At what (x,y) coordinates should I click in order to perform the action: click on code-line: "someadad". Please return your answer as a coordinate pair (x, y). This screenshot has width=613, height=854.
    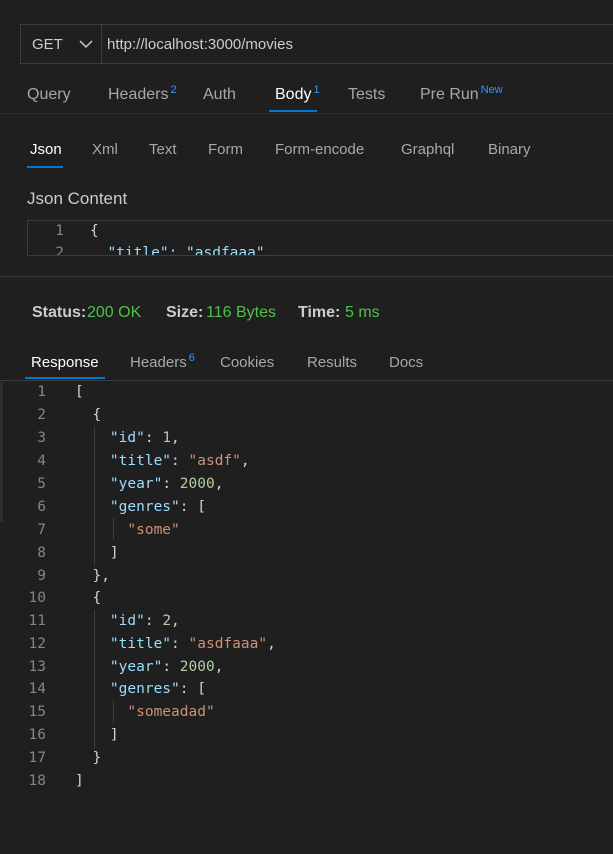
    Looking at the image, I should click on (145, 712).